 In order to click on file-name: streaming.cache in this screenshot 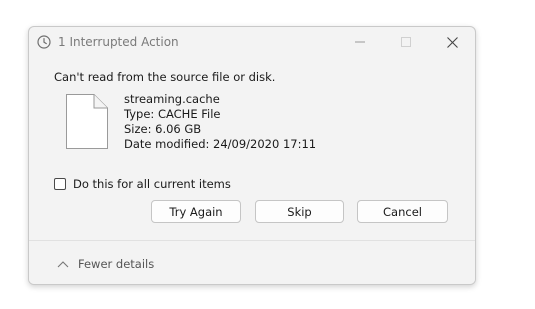, I will do `click(172, 99)`.